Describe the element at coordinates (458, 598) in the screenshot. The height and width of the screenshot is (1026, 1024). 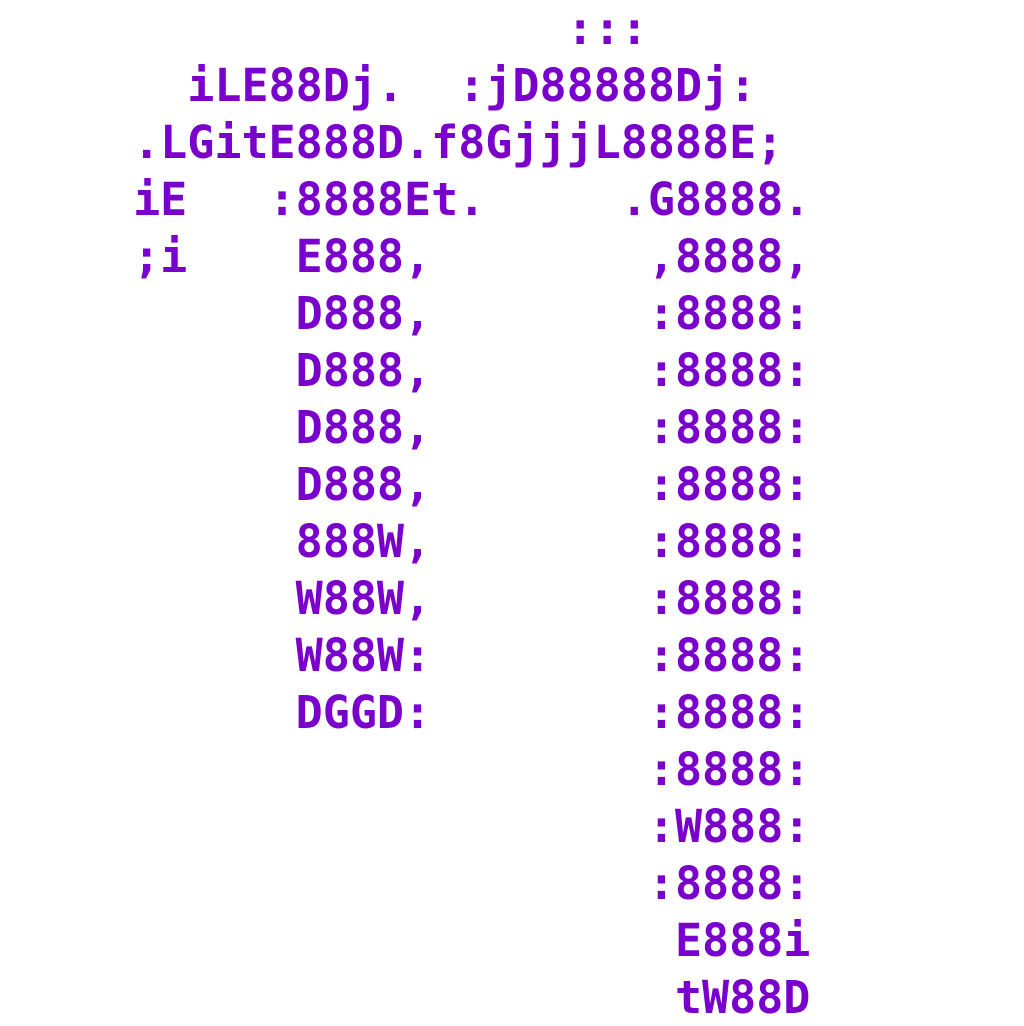
I see `ascii-art-line: W88W, :8888:` at that location.